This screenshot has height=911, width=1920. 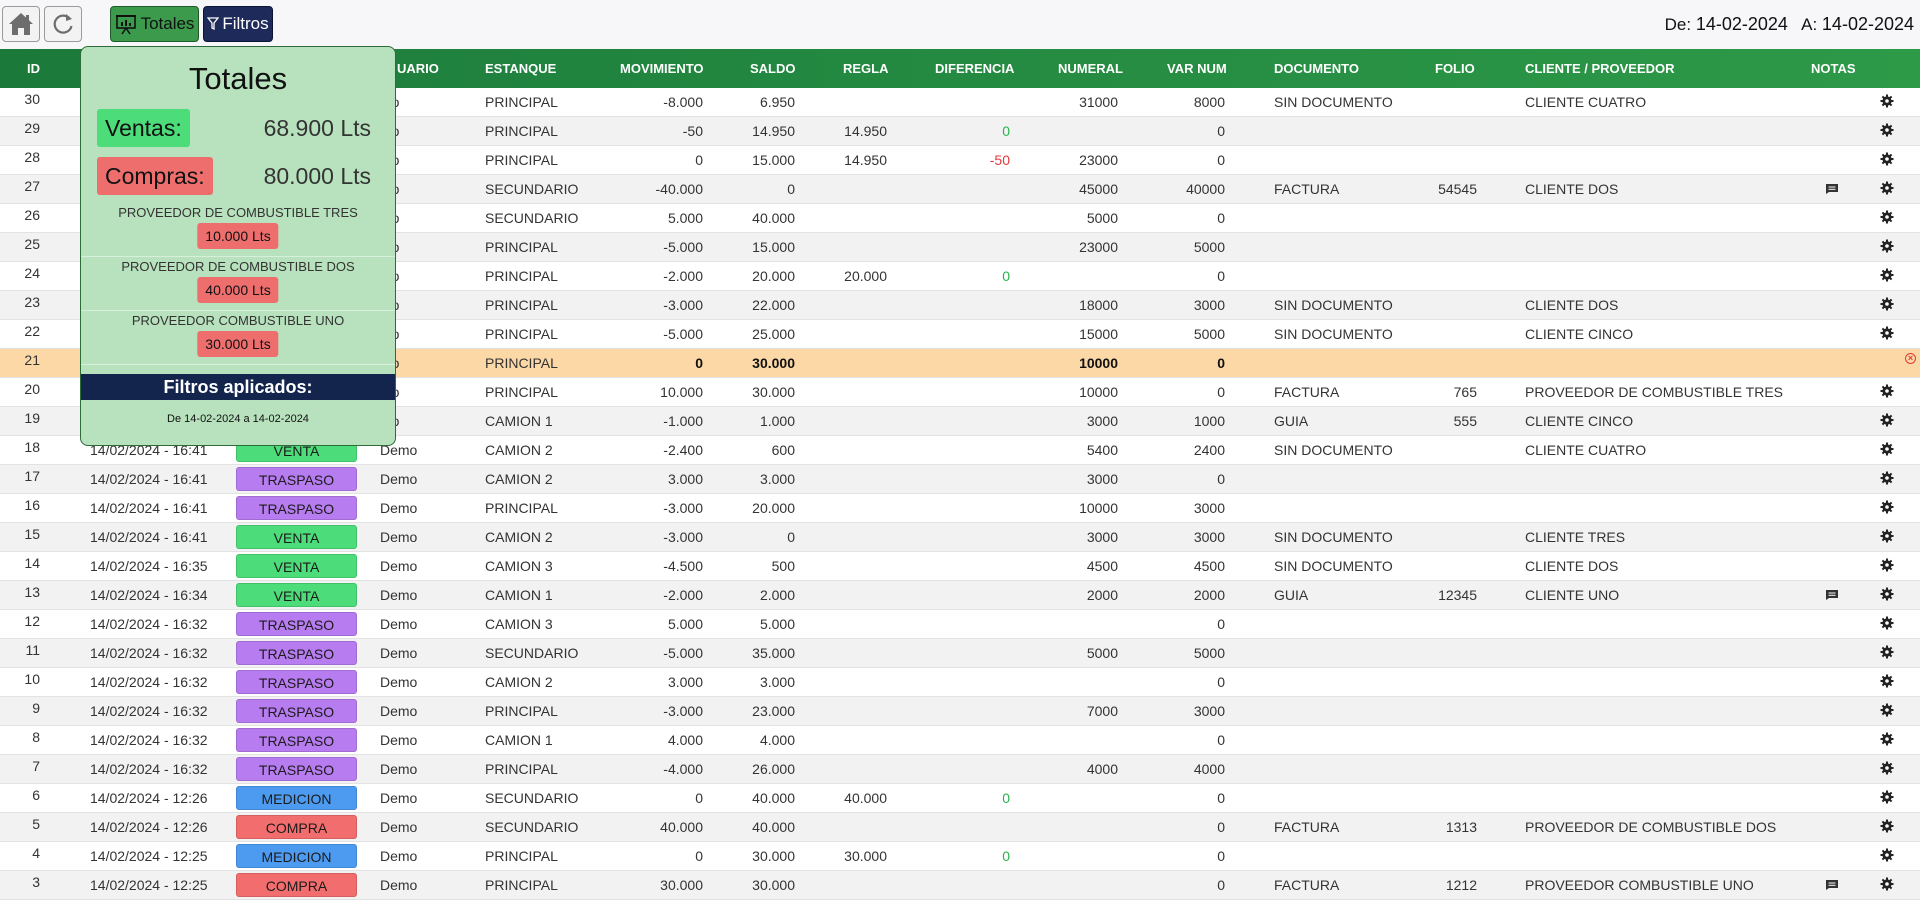 I want to click on row-cliente: PROVEEDOR COMBUSTIBLE UNO, so click(x=1639, y=885).